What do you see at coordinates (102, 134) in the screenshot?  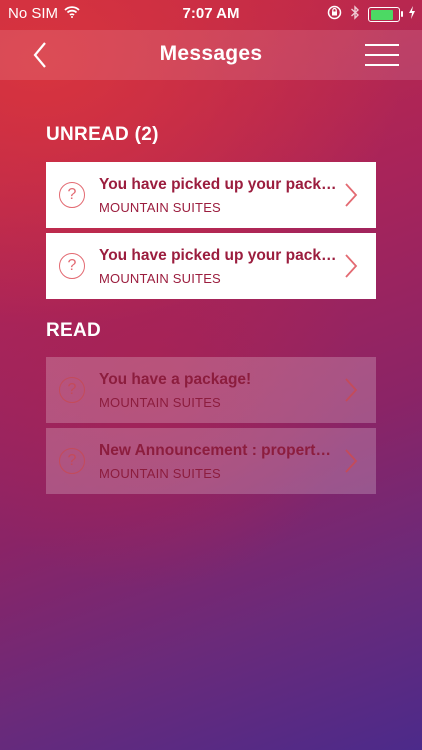 I see `unread-heading: UNREAD (2)` at bounding box center [102, 134].